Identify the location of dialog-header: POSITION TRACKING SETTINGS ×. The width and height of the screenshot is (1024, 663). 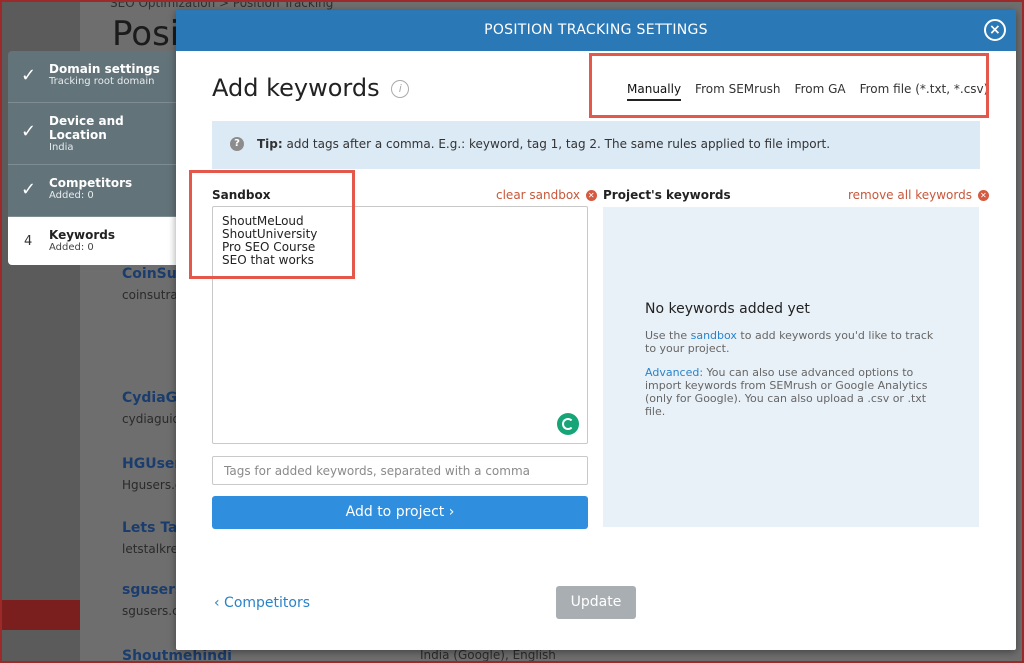
(596, 30).